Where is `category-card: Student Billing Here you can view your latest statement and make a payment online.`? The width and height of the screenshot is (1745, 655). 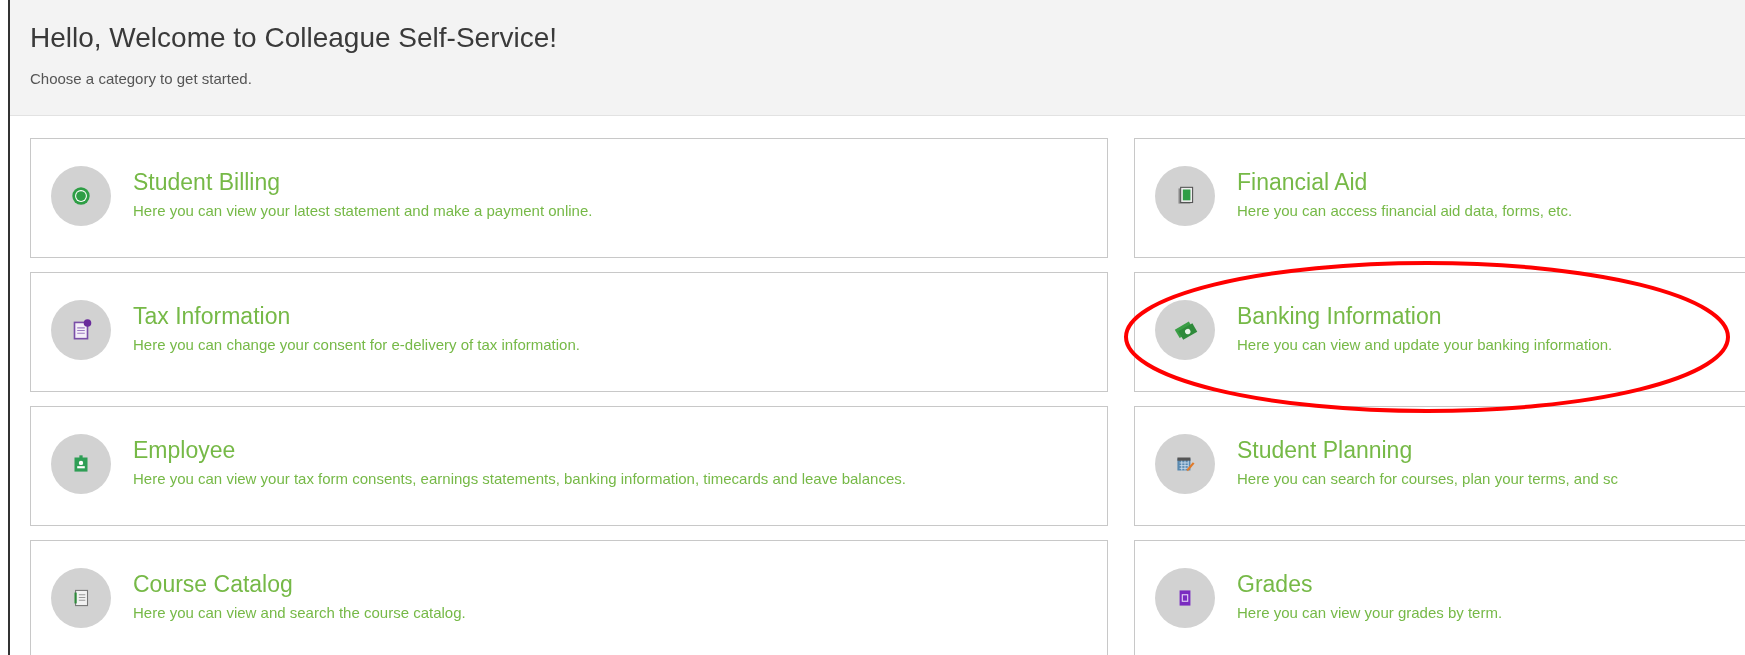
category-card: Student Billing Here you can view your latest statement and make a payment online. is located at coordinates (569, 198).